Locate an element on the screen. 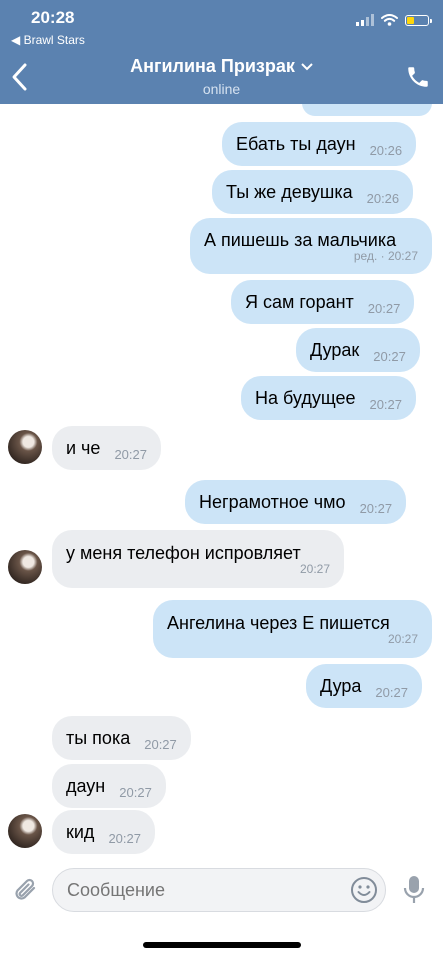 The width and height of the screenshot is (443, 959). message-text: Неграмотное чмо is located at coordinates (272, 501).